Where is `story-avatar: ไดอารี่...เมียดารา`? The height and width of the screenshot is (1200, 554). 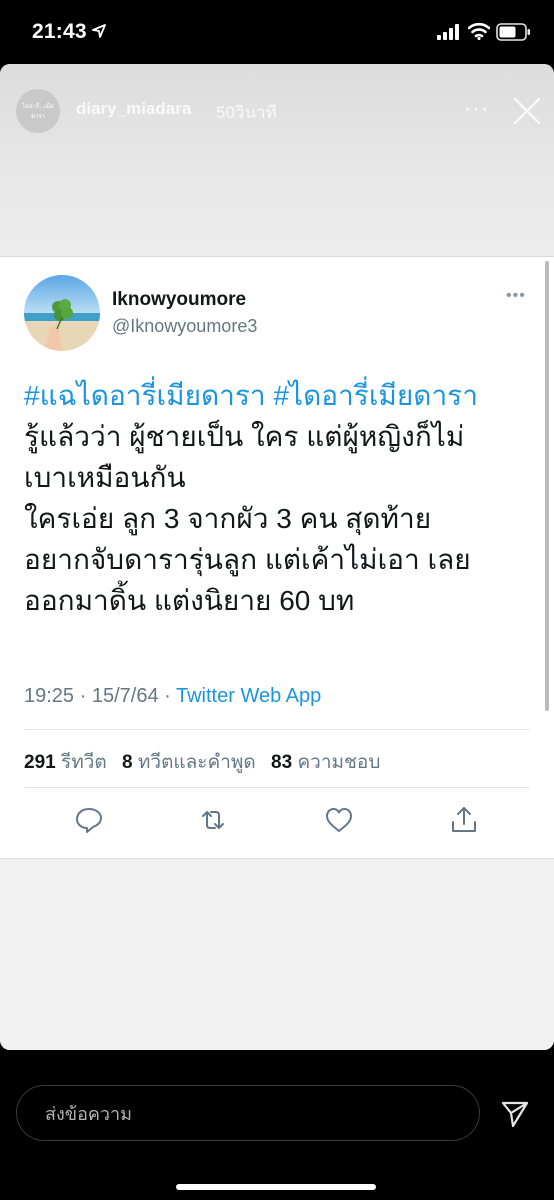
story-avatar: ไดอารี่...เมียดารา is located at coordinates (38, 111).